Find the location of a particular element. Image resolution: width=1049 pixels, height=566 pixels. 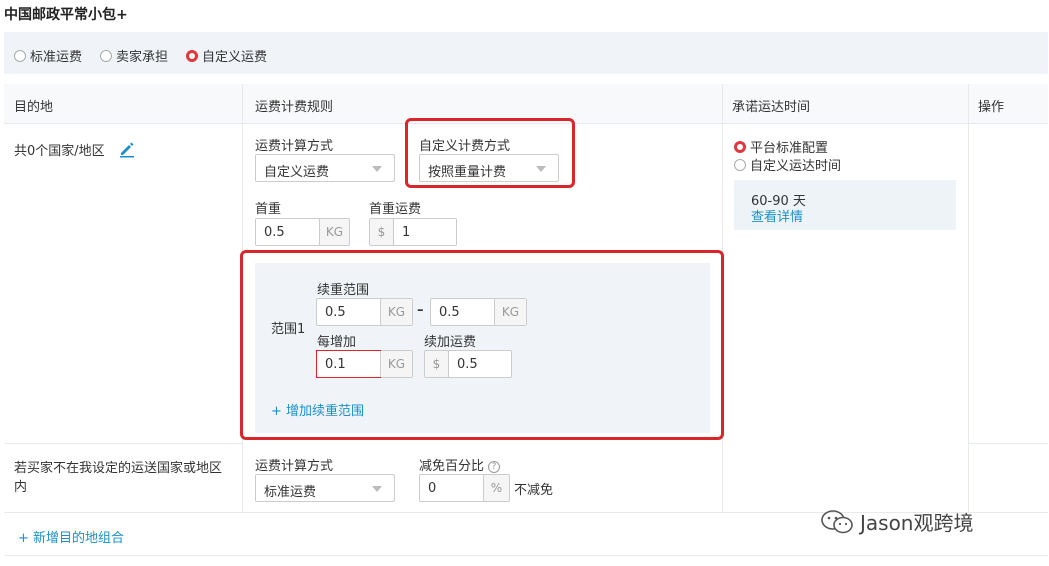

discount-label: 减免百分比? is located at coordinates (460, 464).